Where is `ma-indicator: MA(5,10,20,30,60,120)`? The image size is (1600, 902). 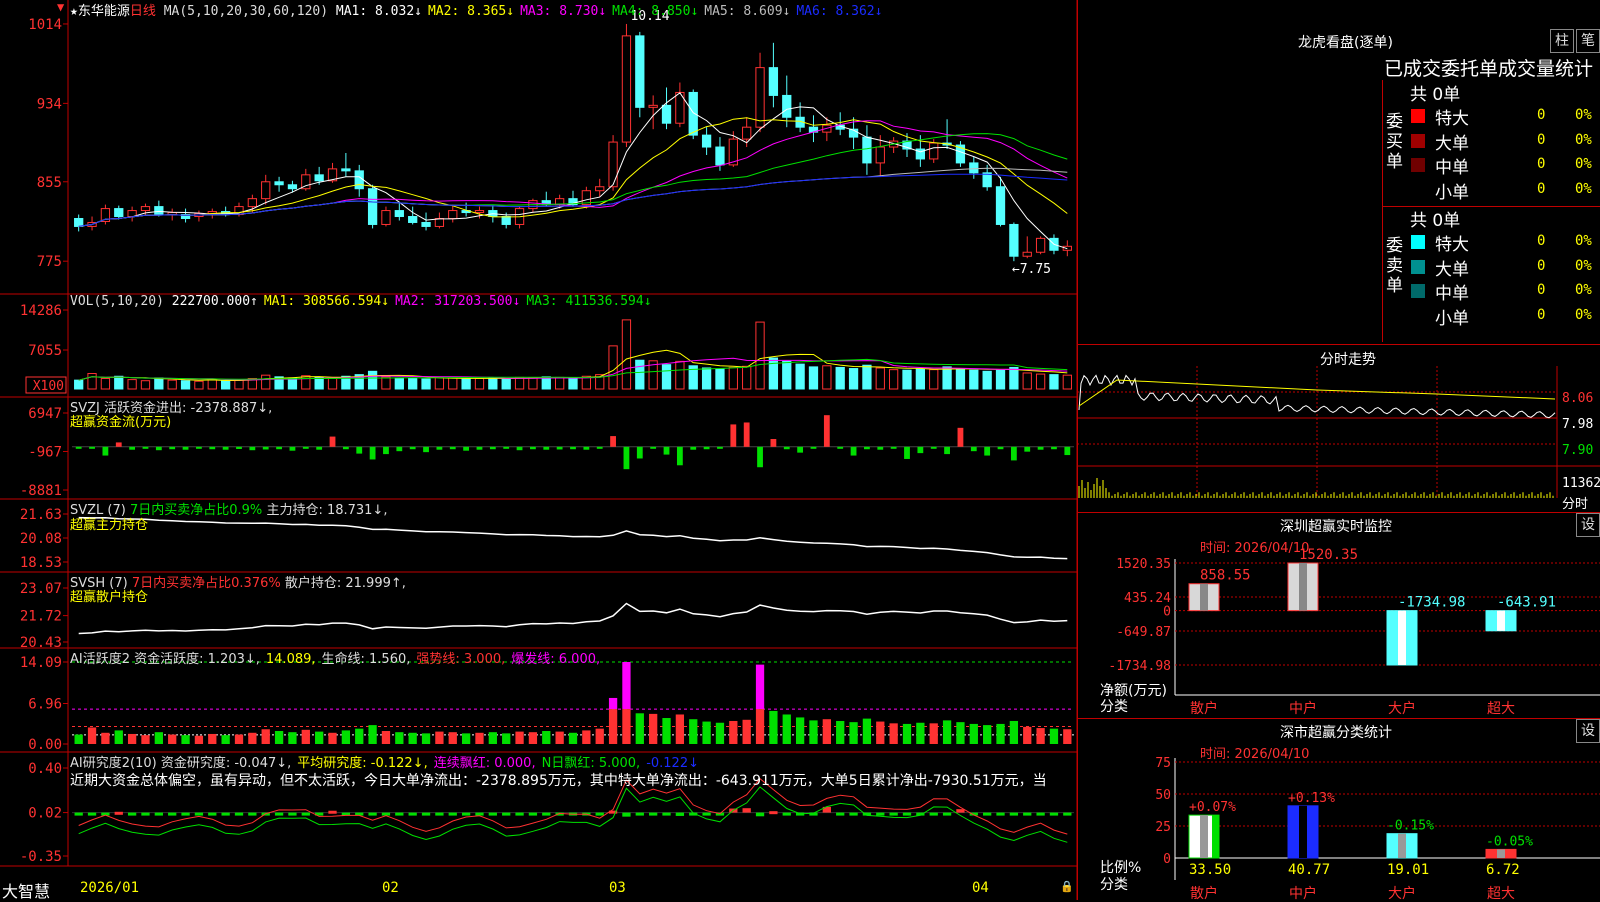
ma-indicator: MA(5,10,20,30,60,120) is located at coordinates (246, 11).